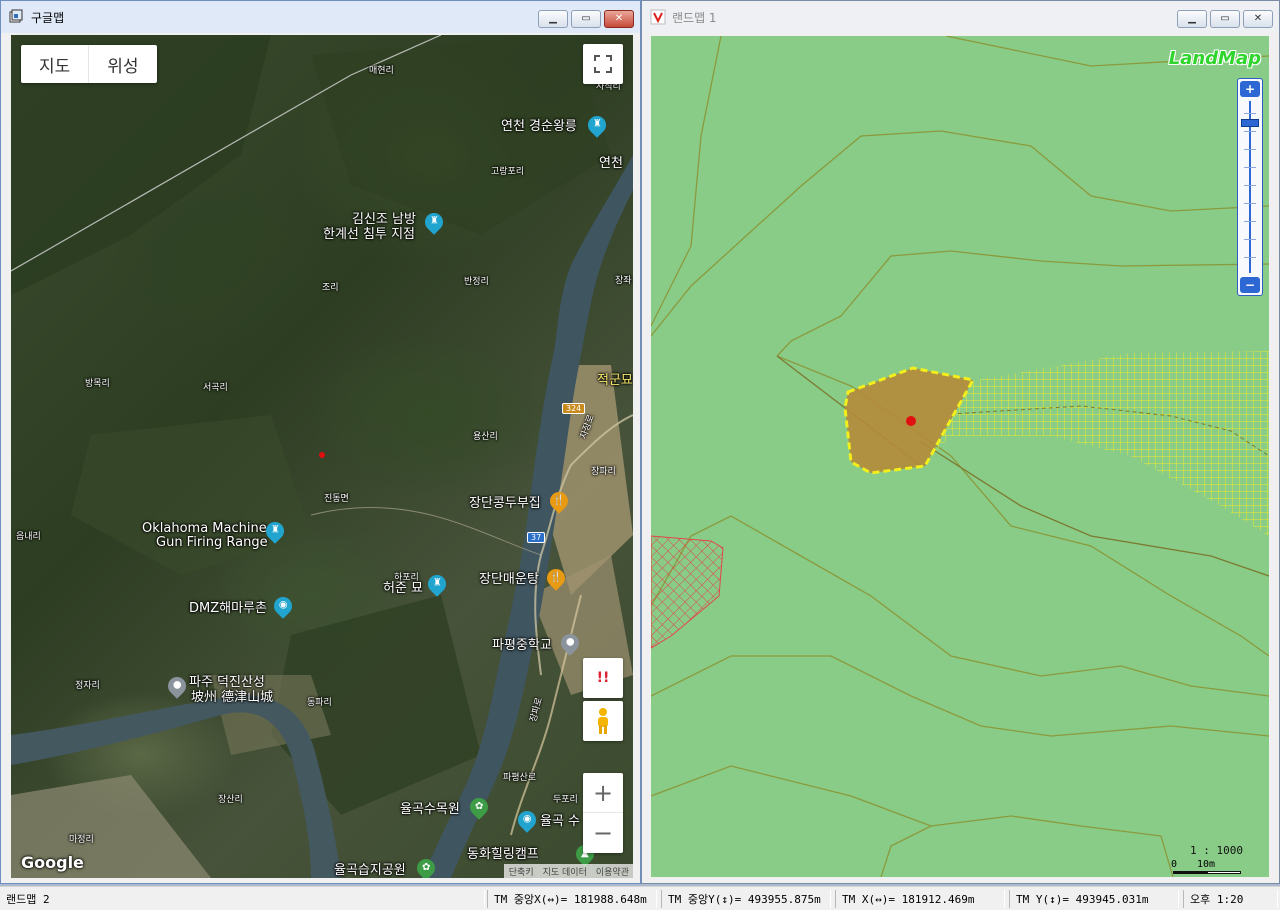 The image size is (1280, 910). What do you see at coordinates (611, 163) in the screenshot?
I see `map-label: 연천` at bounding box center [611, 163].